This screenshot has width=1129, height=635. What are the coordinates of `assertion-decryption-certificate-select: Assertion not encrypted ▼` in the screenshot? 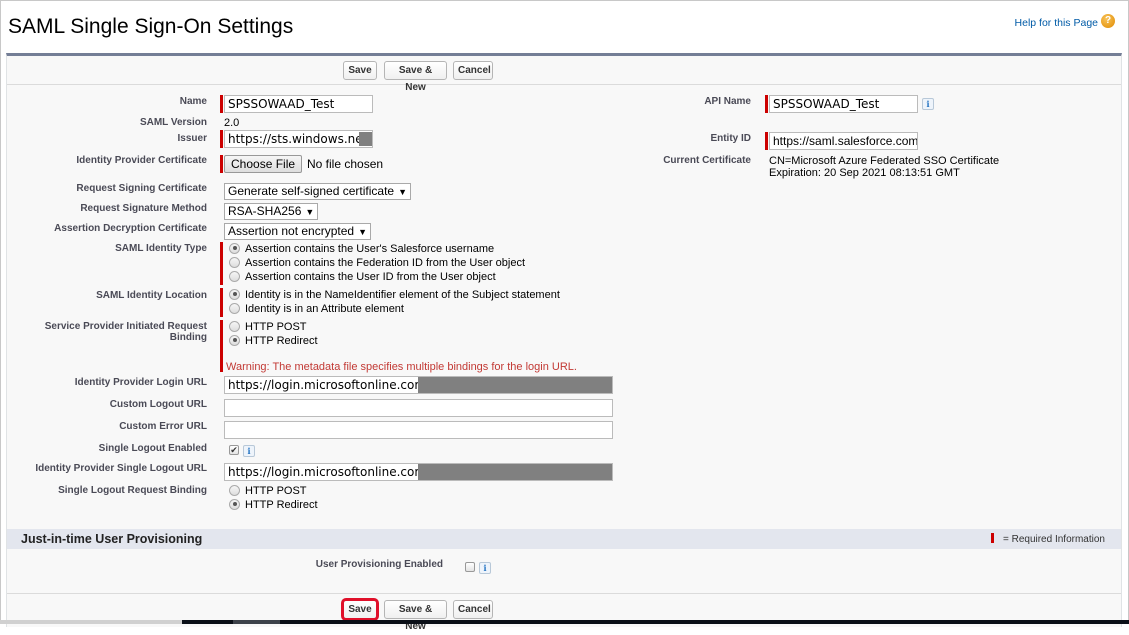 It's located at (297, 231).